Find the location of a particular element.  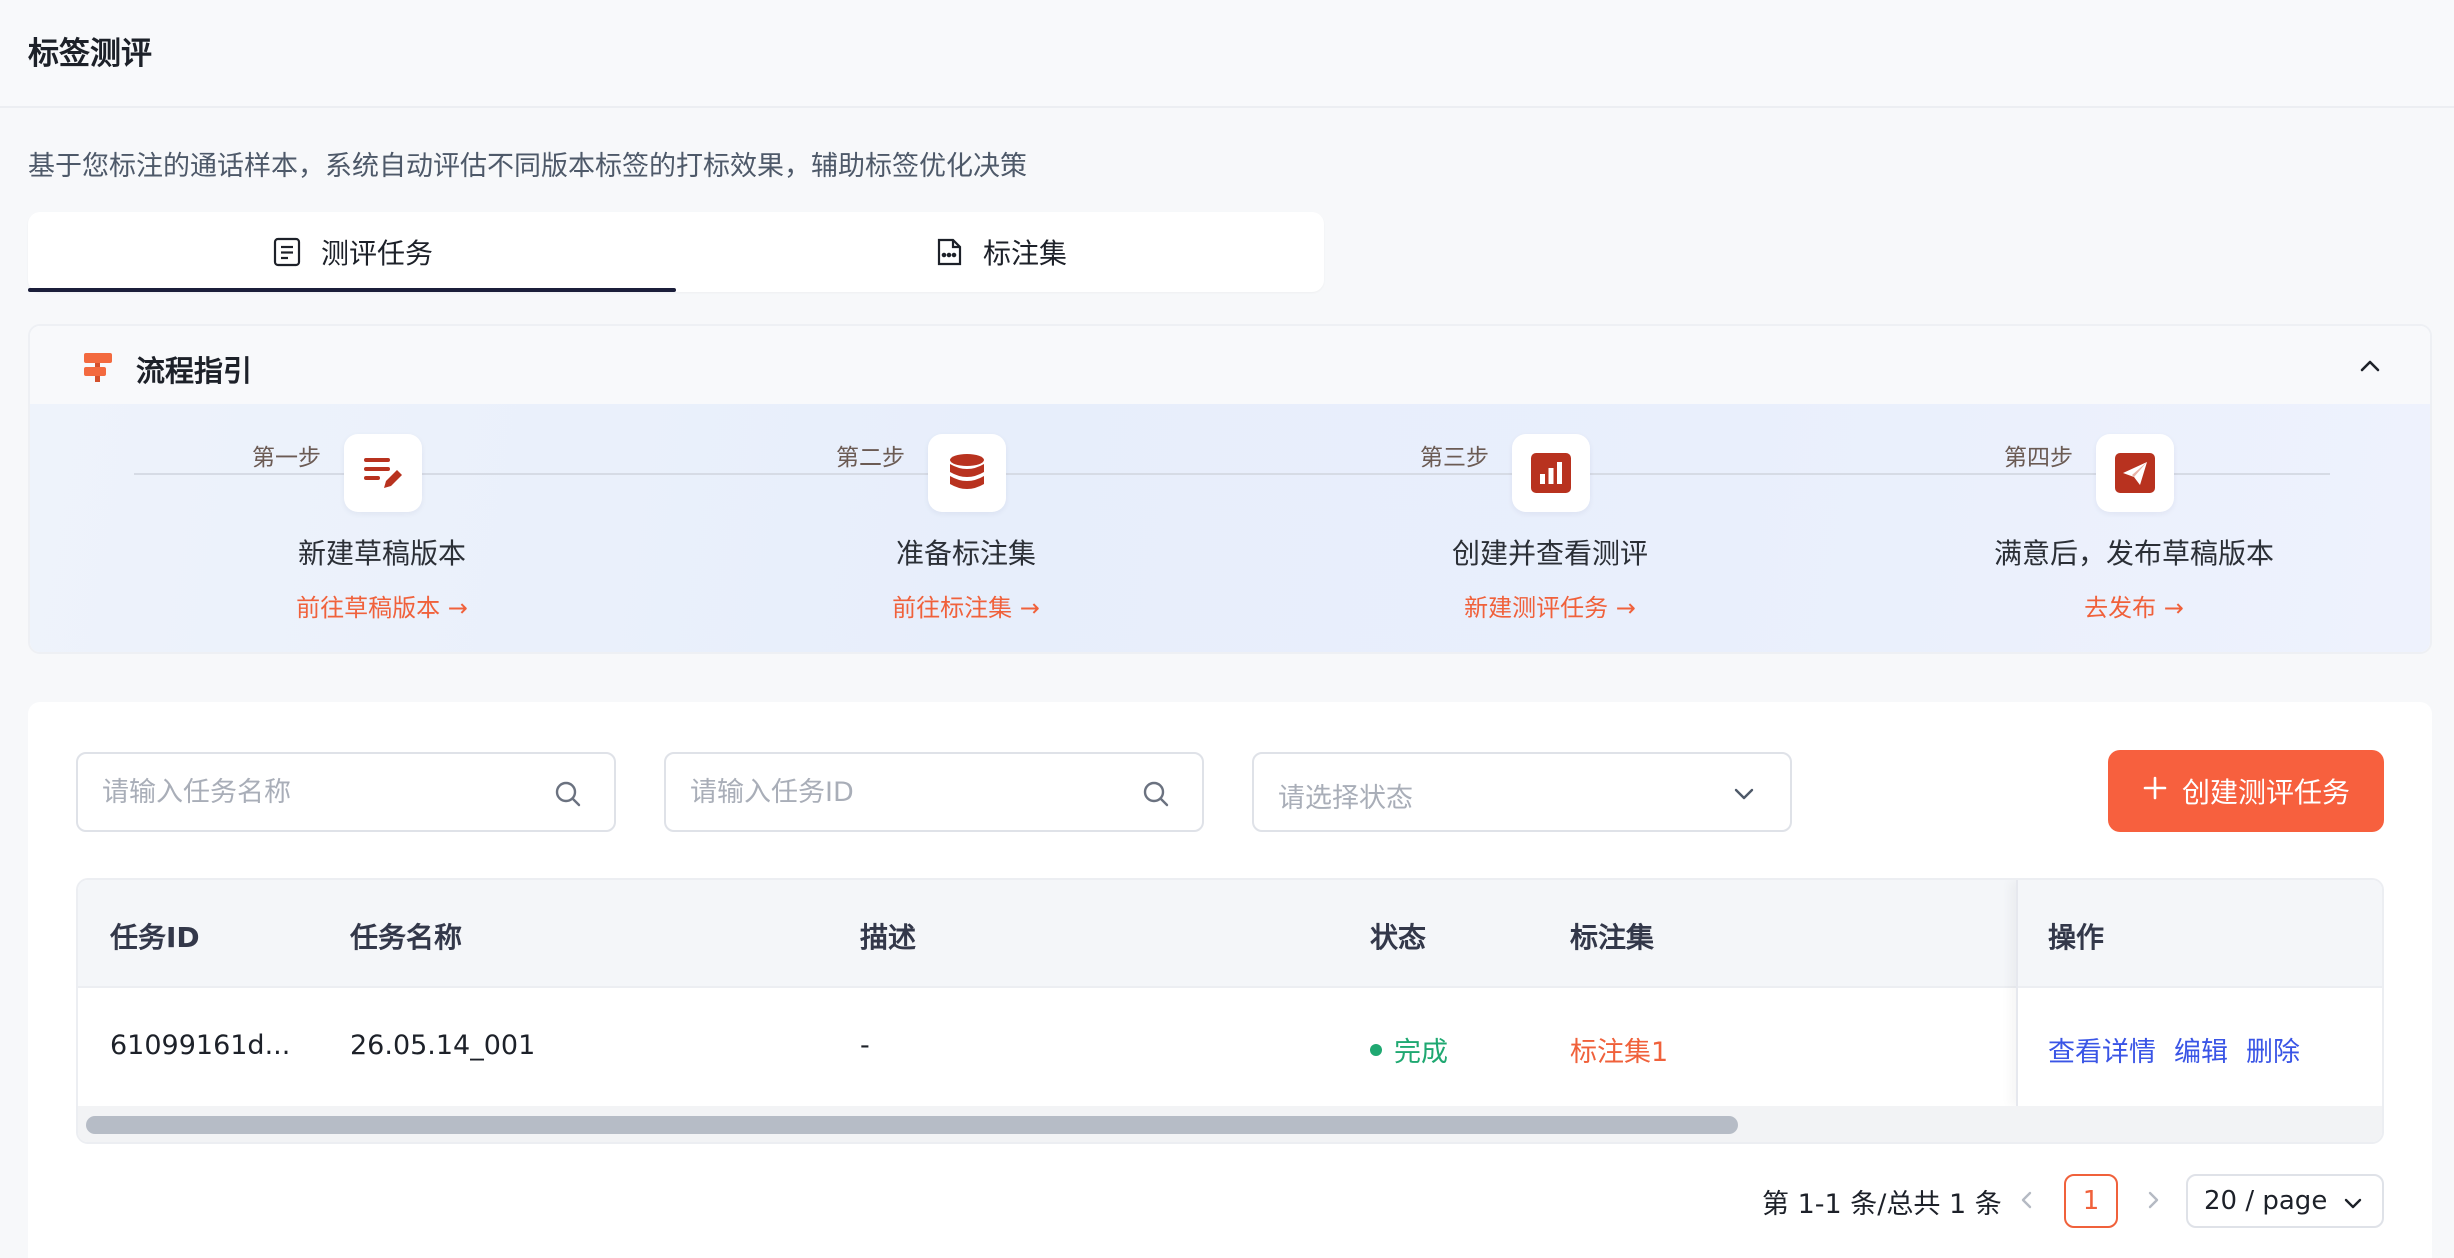

page-header: 标签测评 is located at coordinates (1227, 54).